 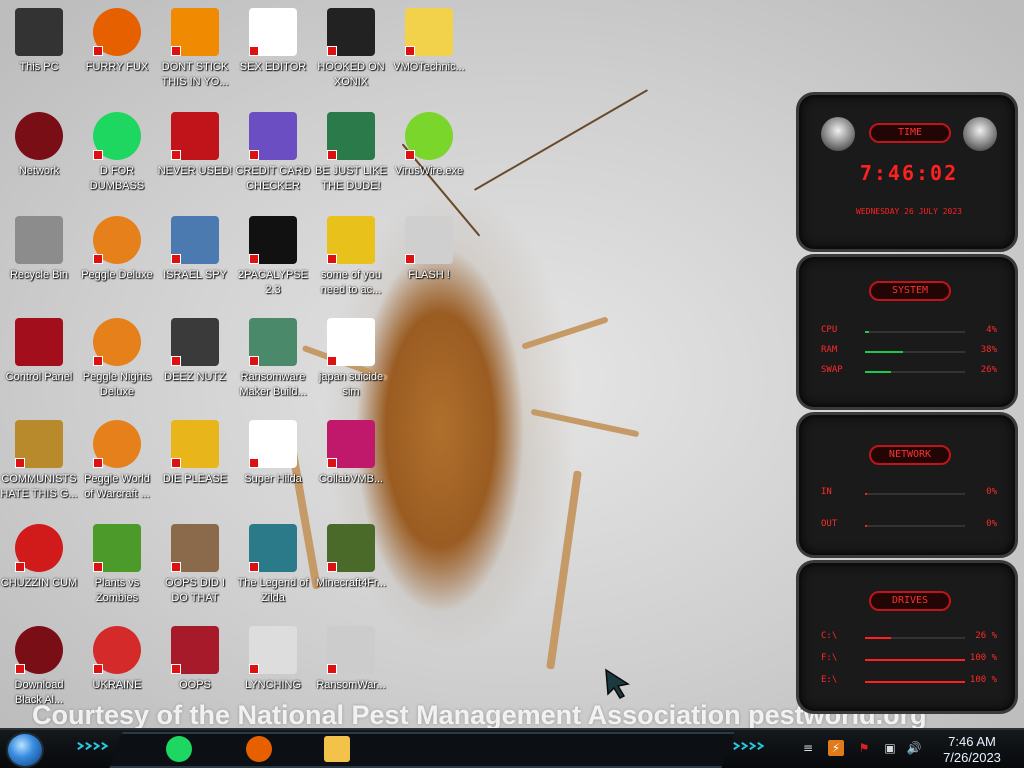 I want to click on desktop-icon: BE JUST LIKE THE DUDE!, so click(x=351, y=154).